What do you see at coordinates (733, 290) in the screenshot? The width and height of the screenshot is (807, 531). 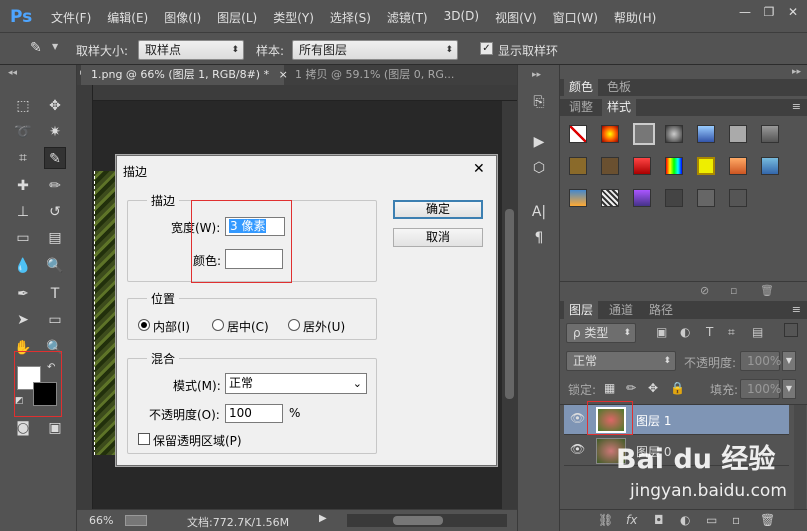 I see `new-style-icon: ▫` at bounding box center [733, 290].